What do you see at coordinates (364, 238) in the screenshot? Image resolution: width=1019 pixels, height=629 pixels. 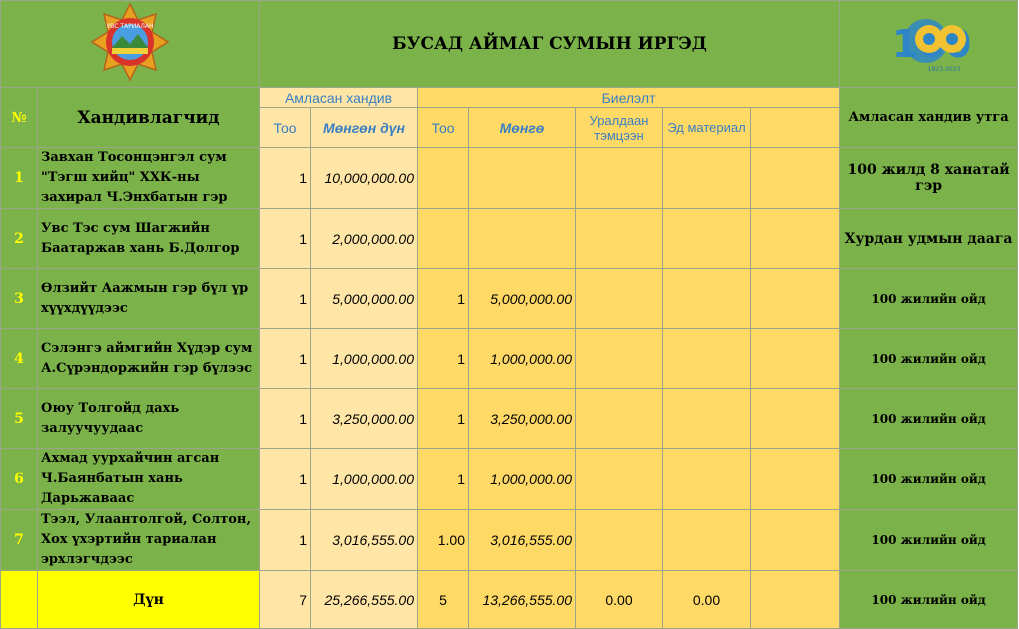 I see `pledged-amount: 2,000,000.00` at bounding box center [364, 238].